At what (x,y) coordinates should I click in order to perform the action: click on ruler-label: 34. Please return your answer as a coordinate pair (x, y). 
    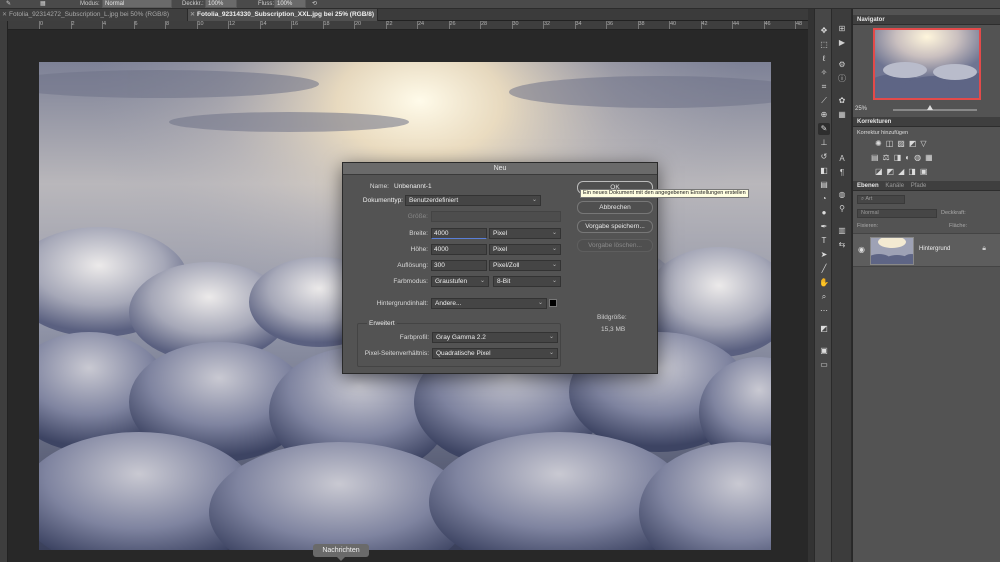
    Looking at the image, I should click on (578, 24).